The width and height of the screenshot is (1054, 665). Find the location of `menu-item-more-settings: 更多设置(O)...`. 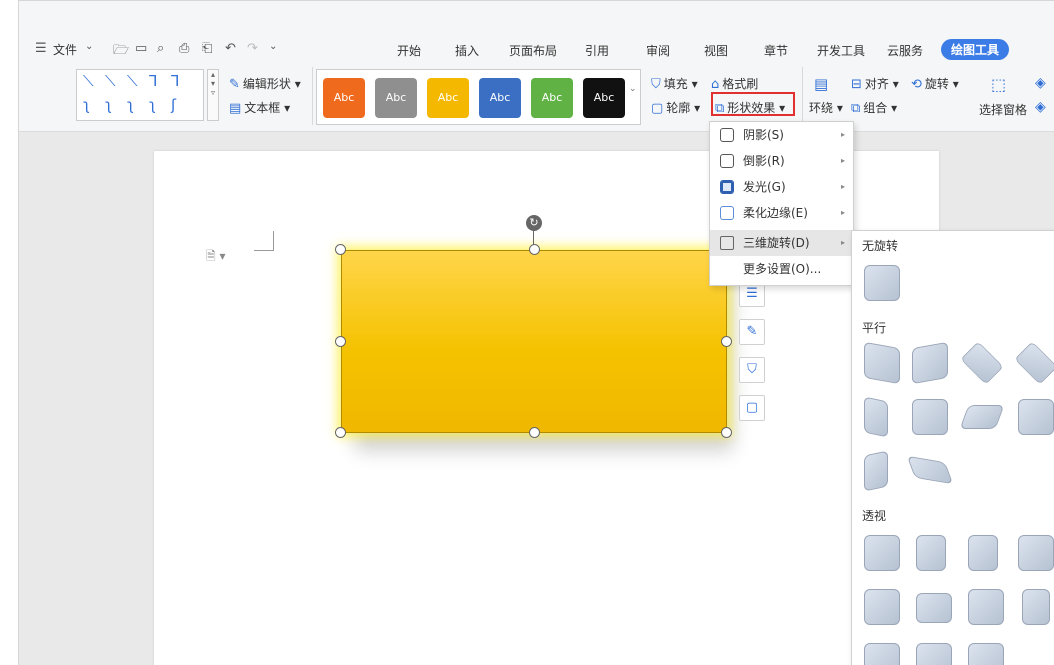

menu-item-more-settings: 更多设置(O)... is located at coordinates (781, 269).